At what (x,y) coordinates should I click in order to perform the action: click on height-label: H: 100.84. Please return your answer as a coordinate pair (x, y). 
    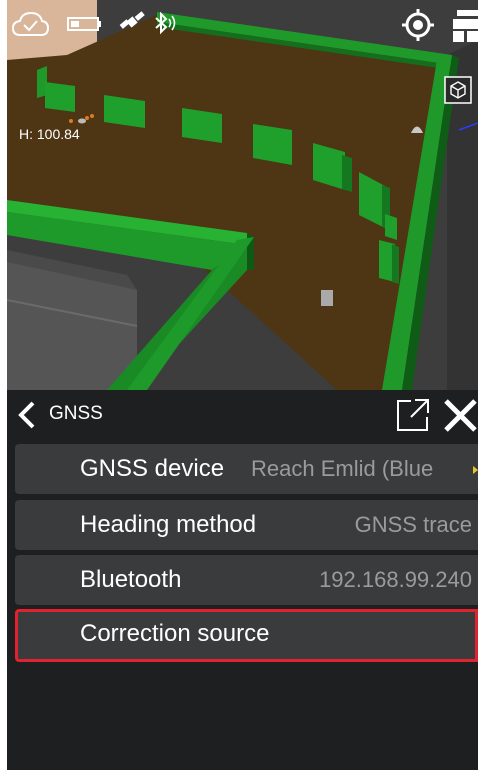
    Looking at the image, I should click on (49, 134).